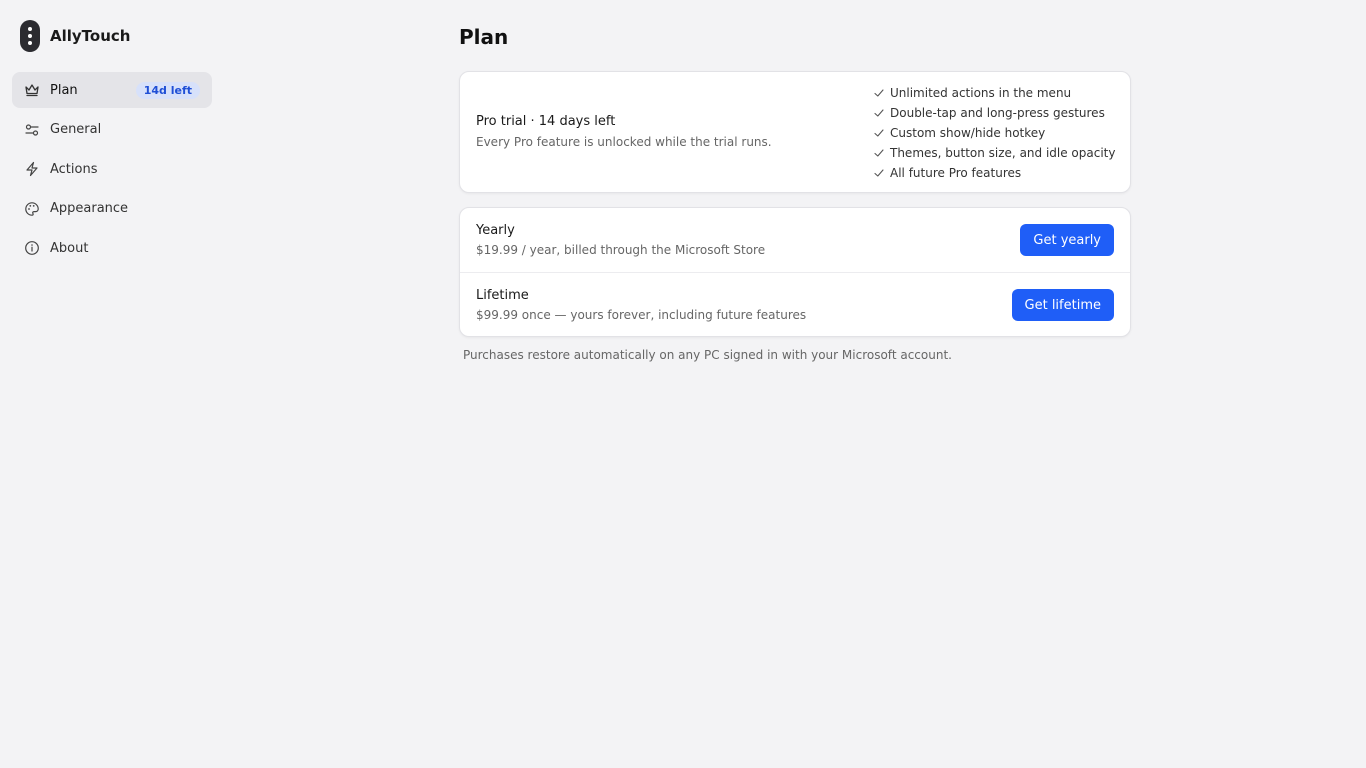 Image resolution: width=1366 pixels, height=768 pixels. I want to click on info-icon, so click(32, 248).